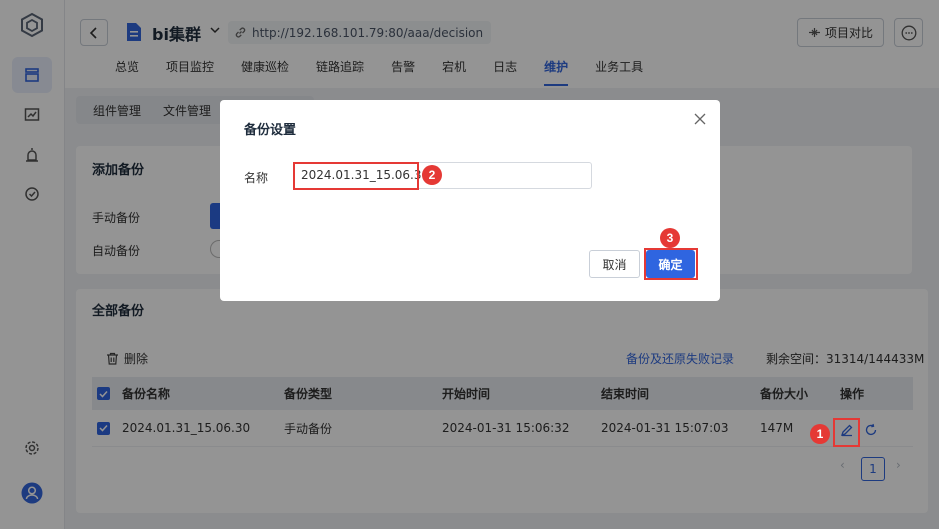 This screenshot has height=529, width=939. Describe the element at coordinates (670, 238) in the screenshot. I see `step-badge-3: 3` at that location.